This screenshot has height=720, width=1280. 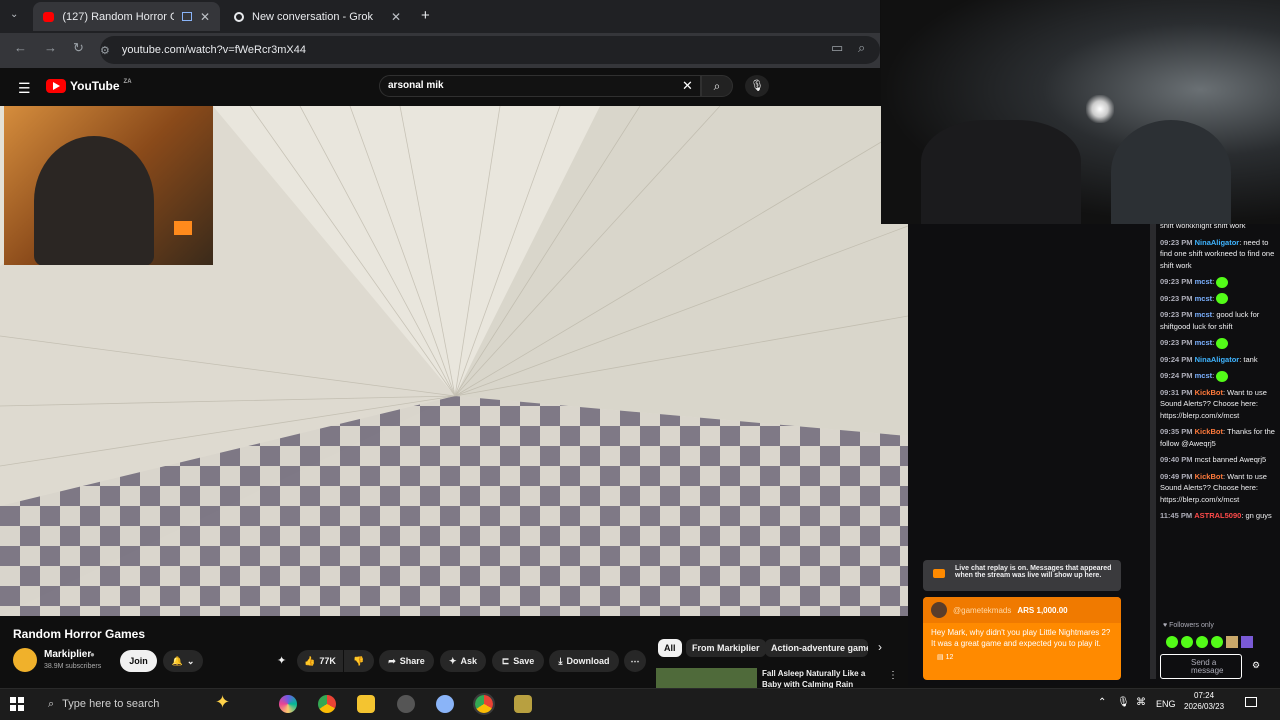 What do you see at coordinates (183, 661) in the screenshot?
I see `subscribed-bell-button: 🔔 ⌄` at bounding box center [183, 661].